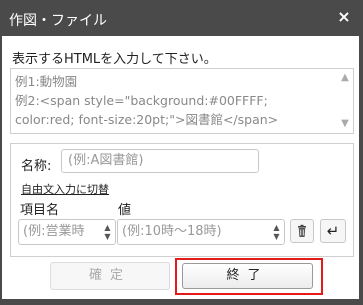 The image size is (363, 305). What do you see at coordinates (345, 78) in the screenshot?
I see `scroll-up-icon: ▲` at bounding box center [345, 78].